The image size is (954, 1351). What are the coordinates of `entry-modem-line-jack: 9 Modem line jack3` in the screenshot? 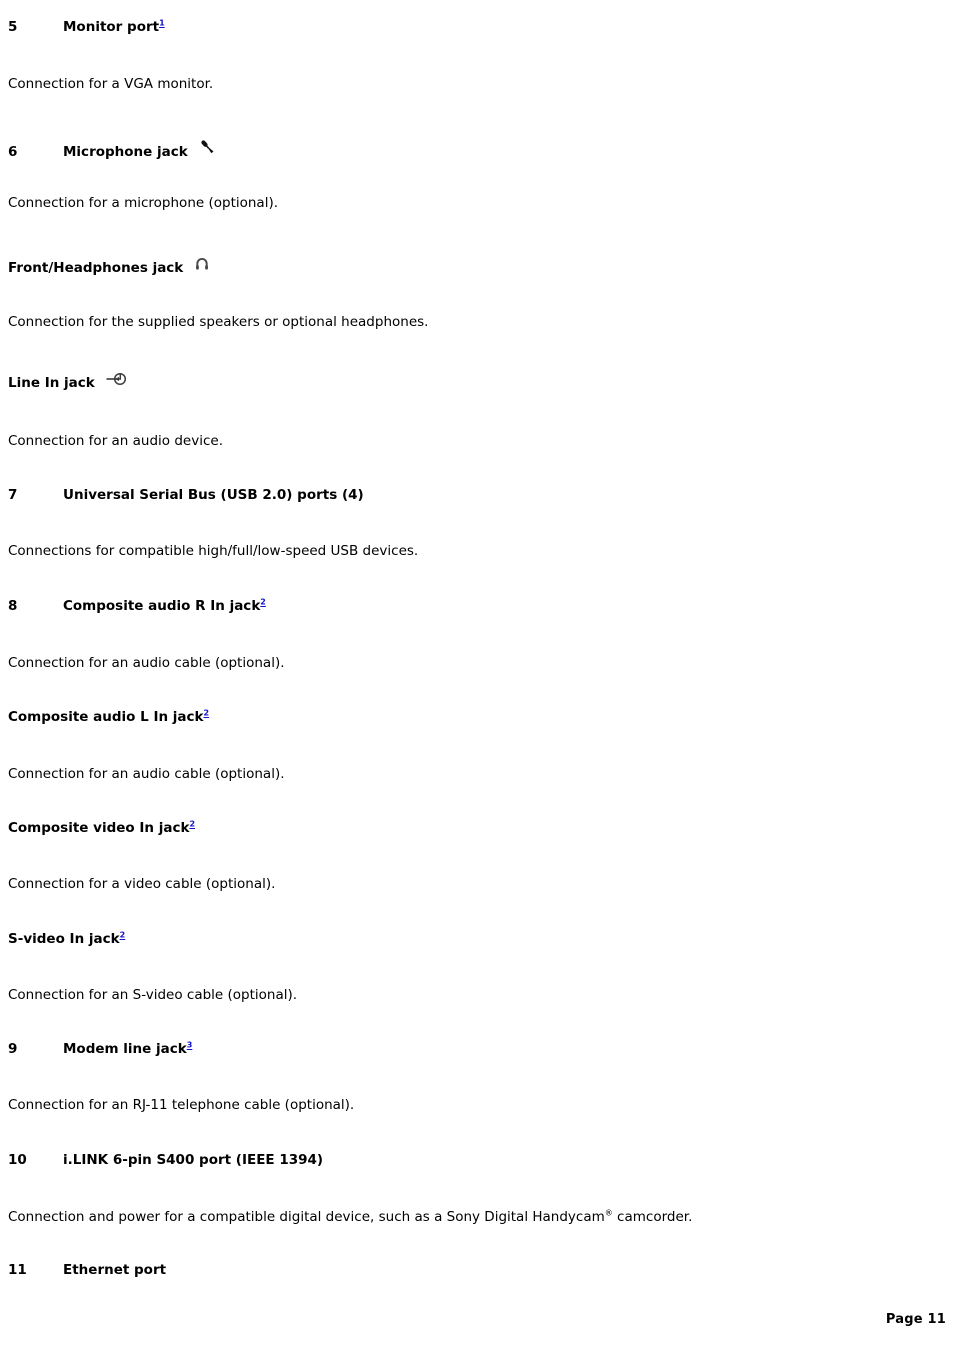 It's located at (100, 1049).